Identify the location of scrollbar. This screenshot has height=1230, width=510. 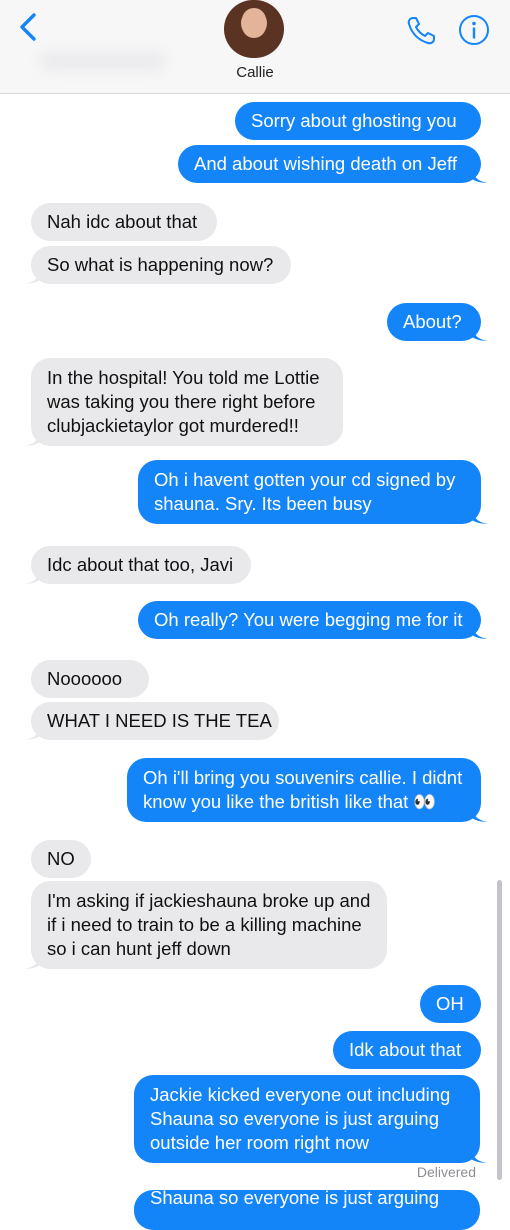
(499, 1030).